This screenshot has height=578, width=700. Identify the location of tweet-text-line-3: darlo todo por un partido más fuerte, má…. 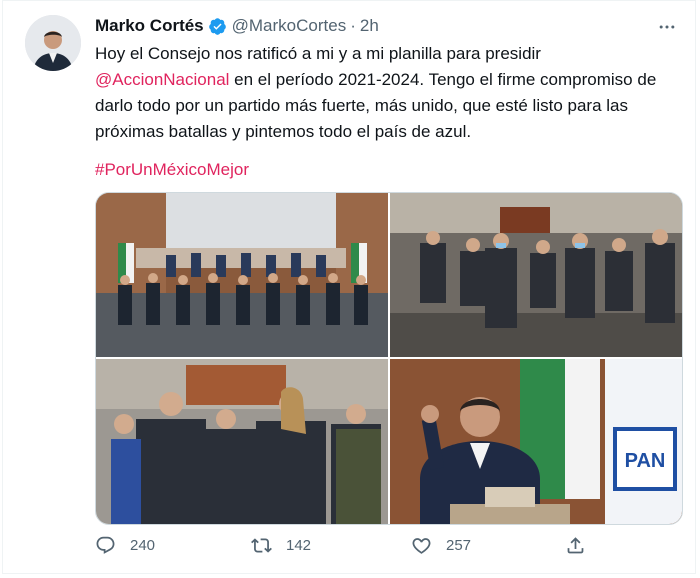
(361, 105).